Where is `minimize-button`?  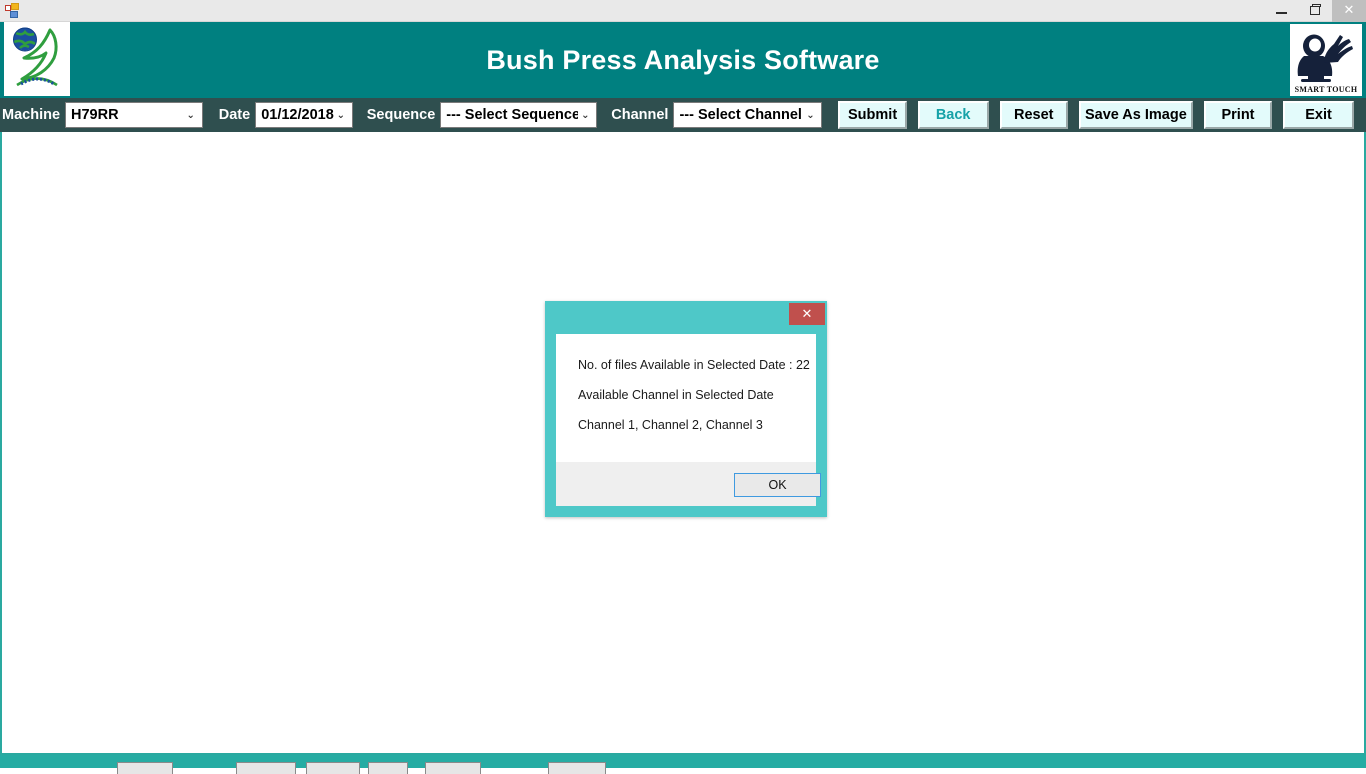 minimize-button is located at coordinates (1281, 11).